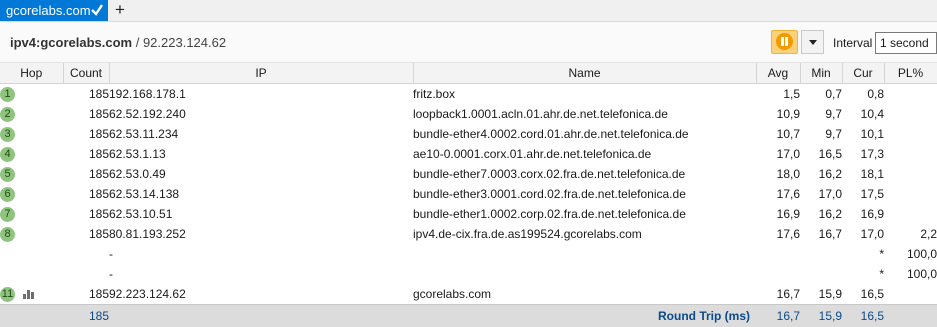  What do you see at coordinates (31, 134) in the screenshot?
I see `hop-cell: 3` at bounding box center [31, 134].